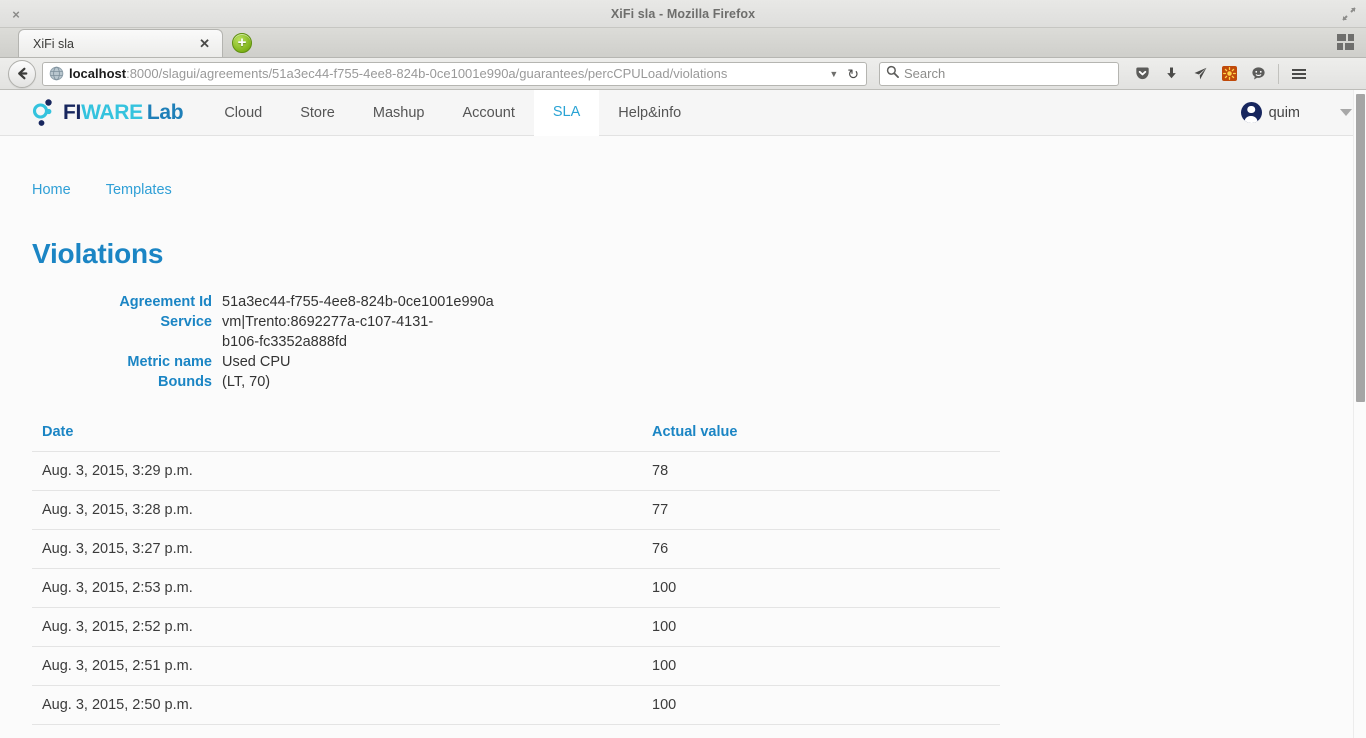 Image resolution: width=1366 pixels, height=738 pixels. I want to click on table-row: Aug. 3, 2015, 2:53 p.m. 100, so click(516, 588).